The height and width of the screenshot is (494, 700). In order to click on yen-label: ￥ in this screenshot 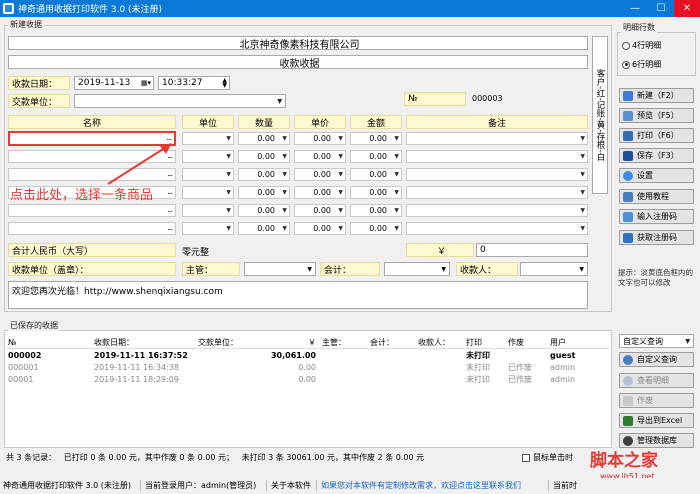, I will do `click(440, 250)`.